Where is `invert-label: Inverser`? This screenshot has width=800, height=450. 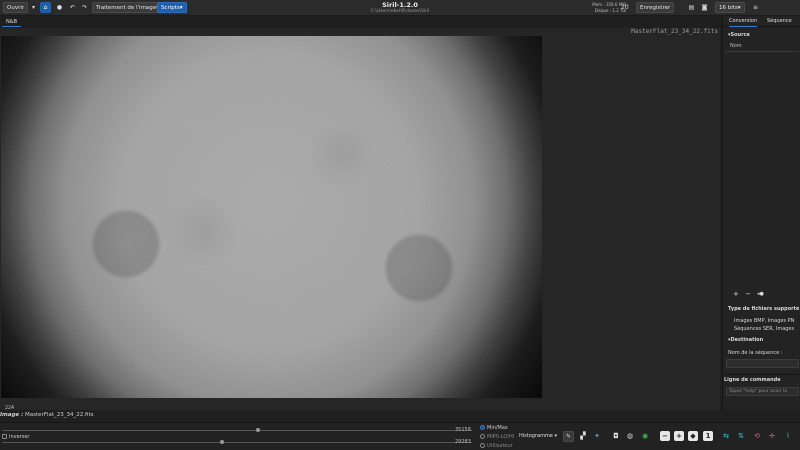
invert-label: Inverser is located at coordinates (19, 437).